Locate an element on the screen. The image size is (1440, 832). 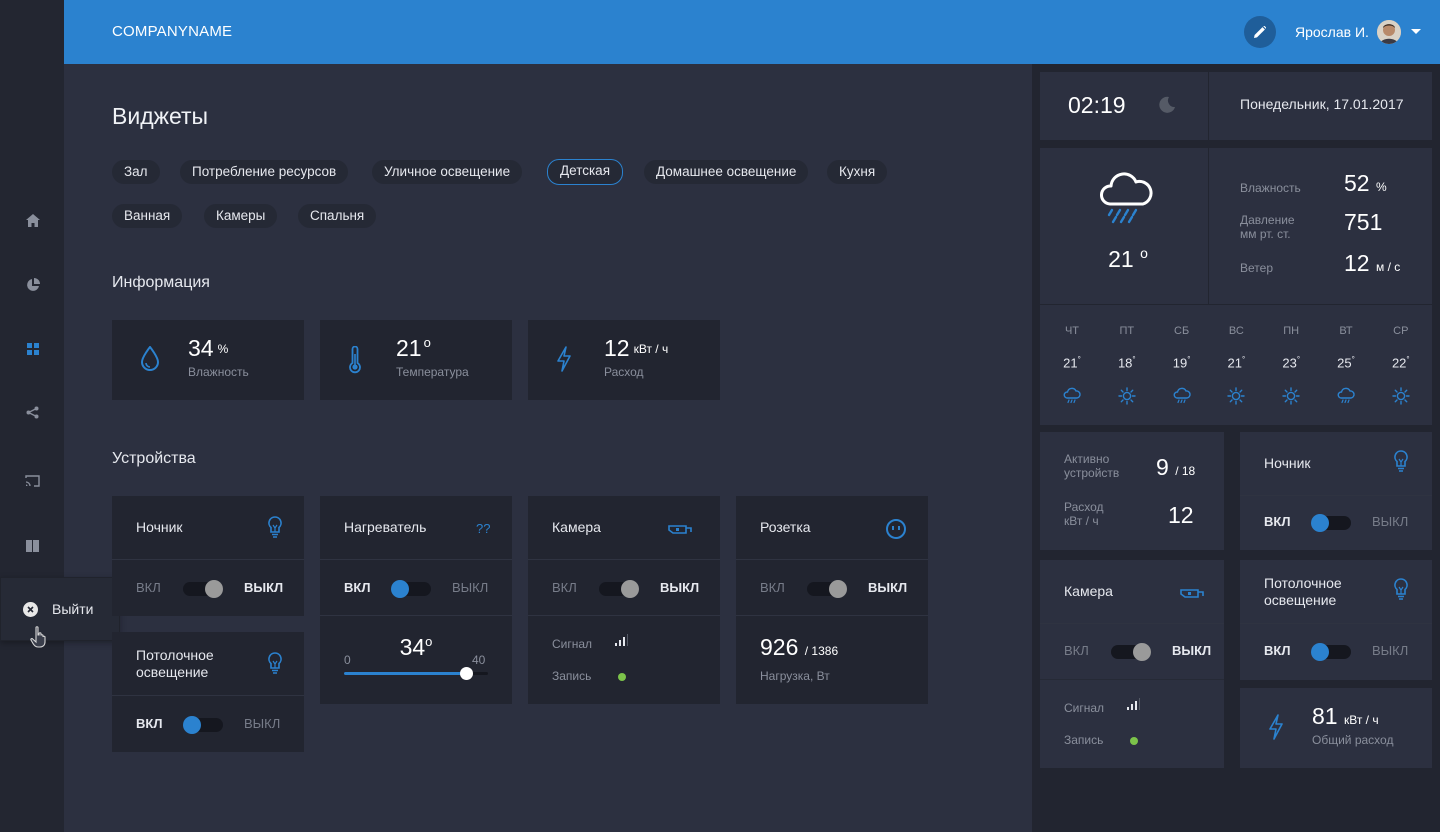
ceiling-on-label: ВКЛ is located at coordinates (149, 723).